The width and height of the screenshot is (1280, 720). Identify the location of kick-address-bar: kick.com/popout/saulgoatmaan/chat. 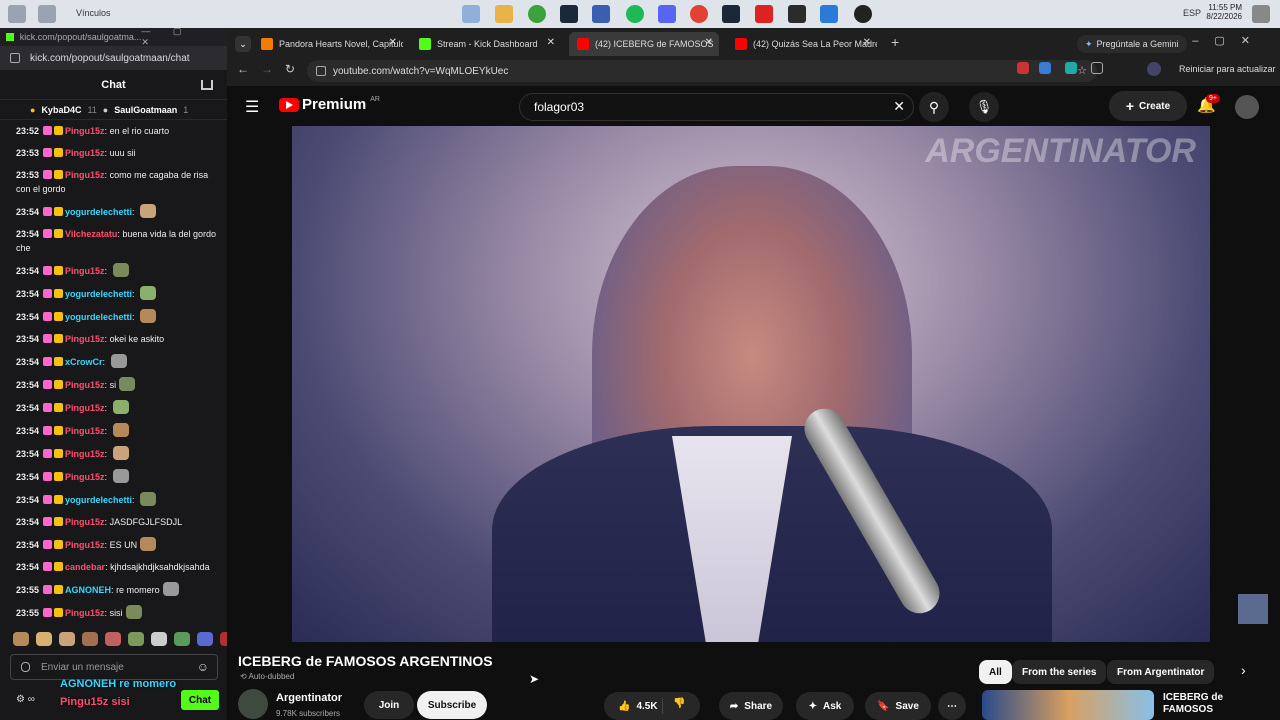
(113, 58).